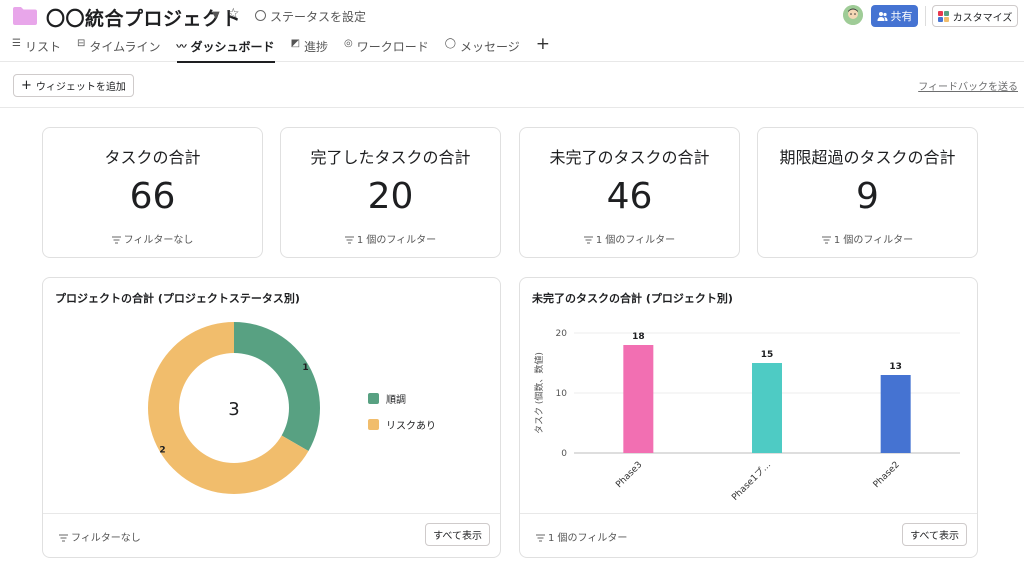  I want to click on donut-legend: 順調 リスクあり, so click(402, 417).